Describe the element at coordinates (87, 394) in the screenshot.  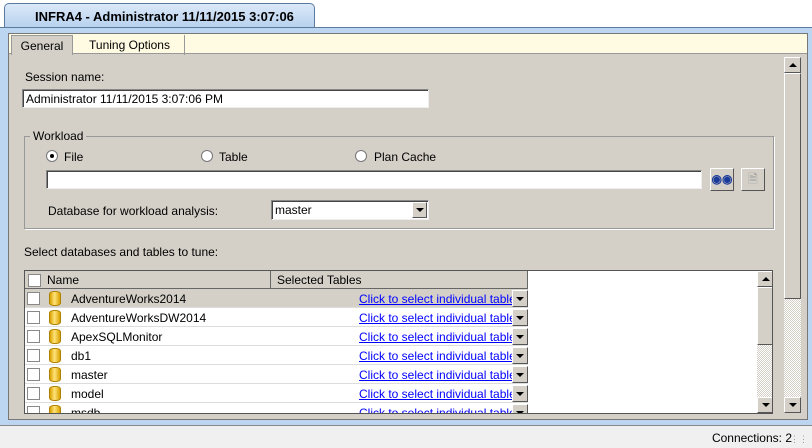
I see `database-name: model` at that location.